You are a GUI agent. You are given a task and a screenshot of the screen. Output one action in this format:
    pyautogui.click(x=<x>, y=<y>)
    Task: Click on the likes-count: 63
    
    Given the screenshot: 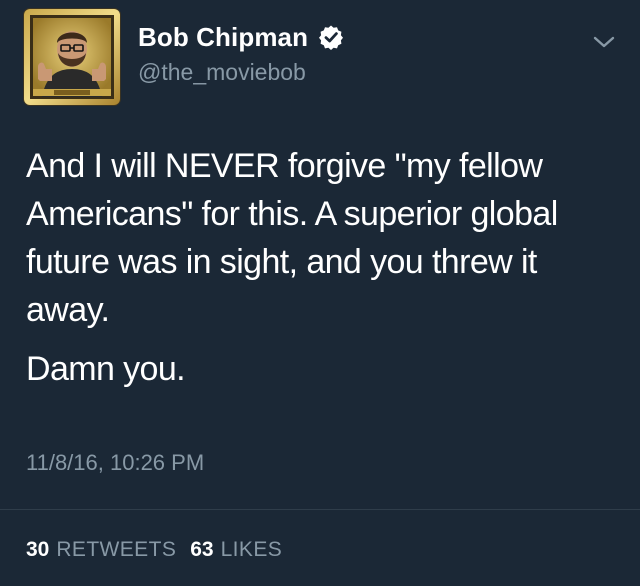 What is the action you would take?
    pyautogui.click(x=202, y=549)
    